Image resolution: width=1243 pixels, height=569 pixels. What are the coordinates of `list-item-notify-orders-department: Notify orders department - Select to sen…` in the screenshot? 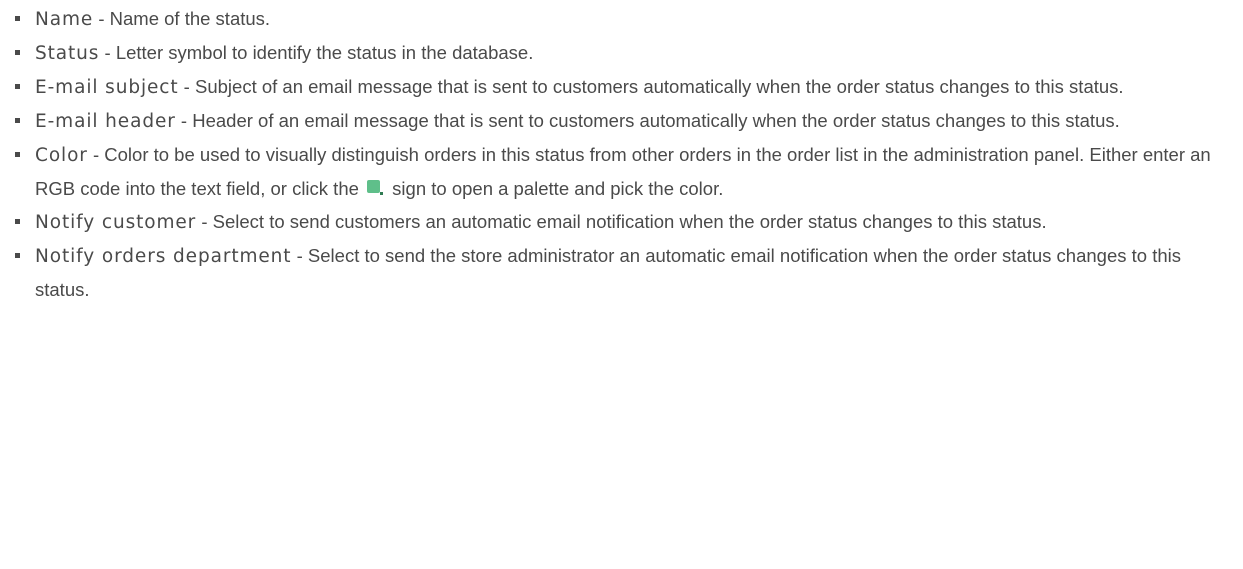 It's located at (616, 272).